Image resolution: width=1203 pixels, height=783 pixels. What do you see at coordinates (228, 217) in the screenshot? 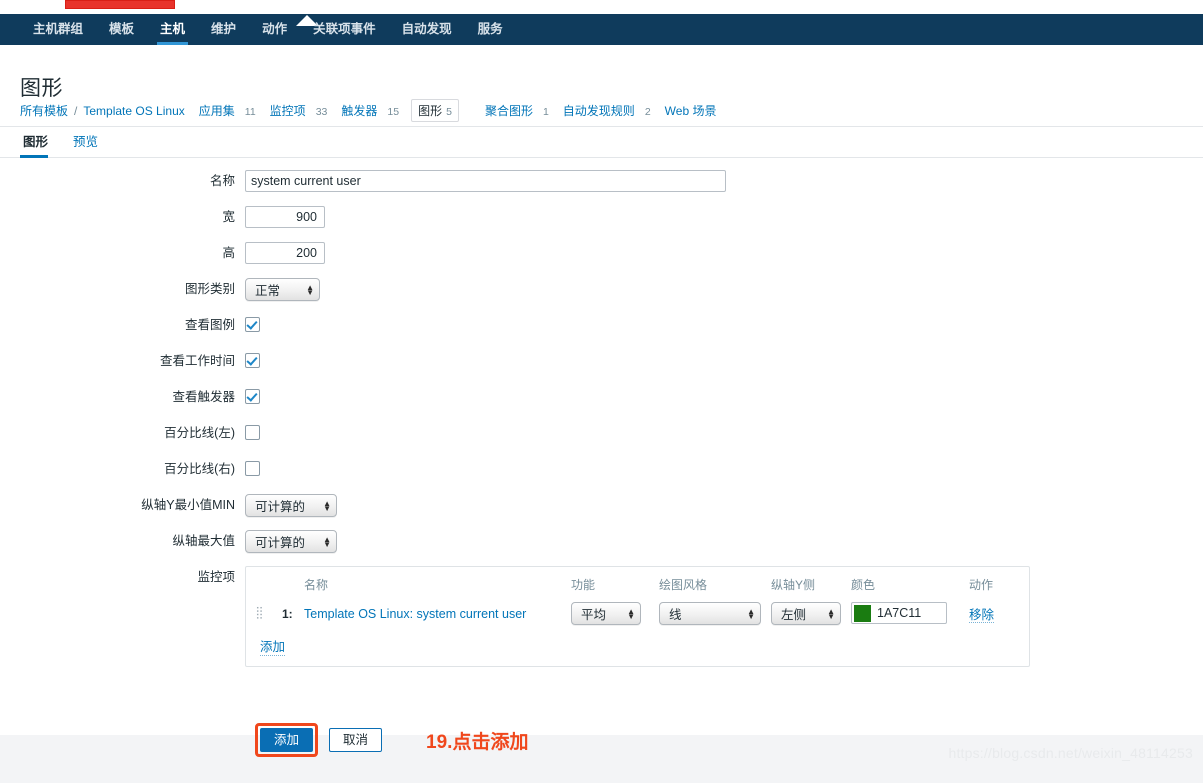
I see `label-width: 宽` at bounding box center [228, 217].